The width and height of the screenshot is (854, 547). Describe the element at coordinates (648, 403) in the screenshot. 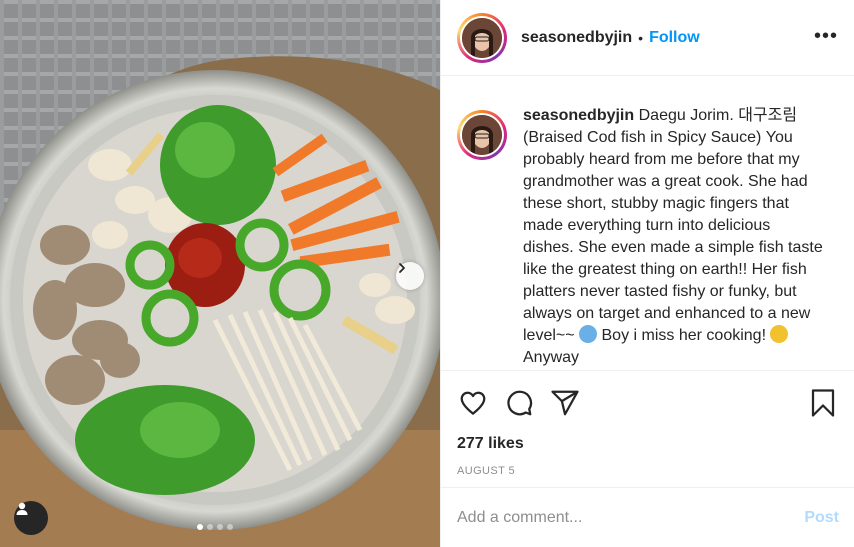

I see `action-icons` at that location.